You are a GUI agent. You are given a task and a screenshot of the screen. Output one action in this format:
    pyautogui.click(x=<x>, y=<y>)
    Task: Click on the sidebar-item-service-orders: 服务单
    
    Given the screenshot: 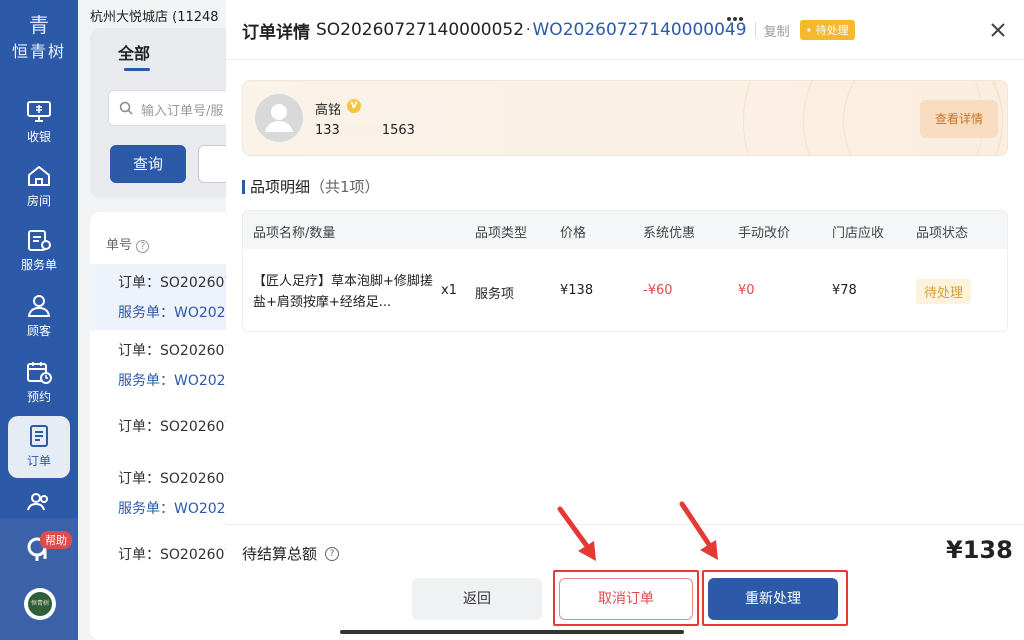 What is the action you would take?
    pyautogui.click(x=39, y=251)
    